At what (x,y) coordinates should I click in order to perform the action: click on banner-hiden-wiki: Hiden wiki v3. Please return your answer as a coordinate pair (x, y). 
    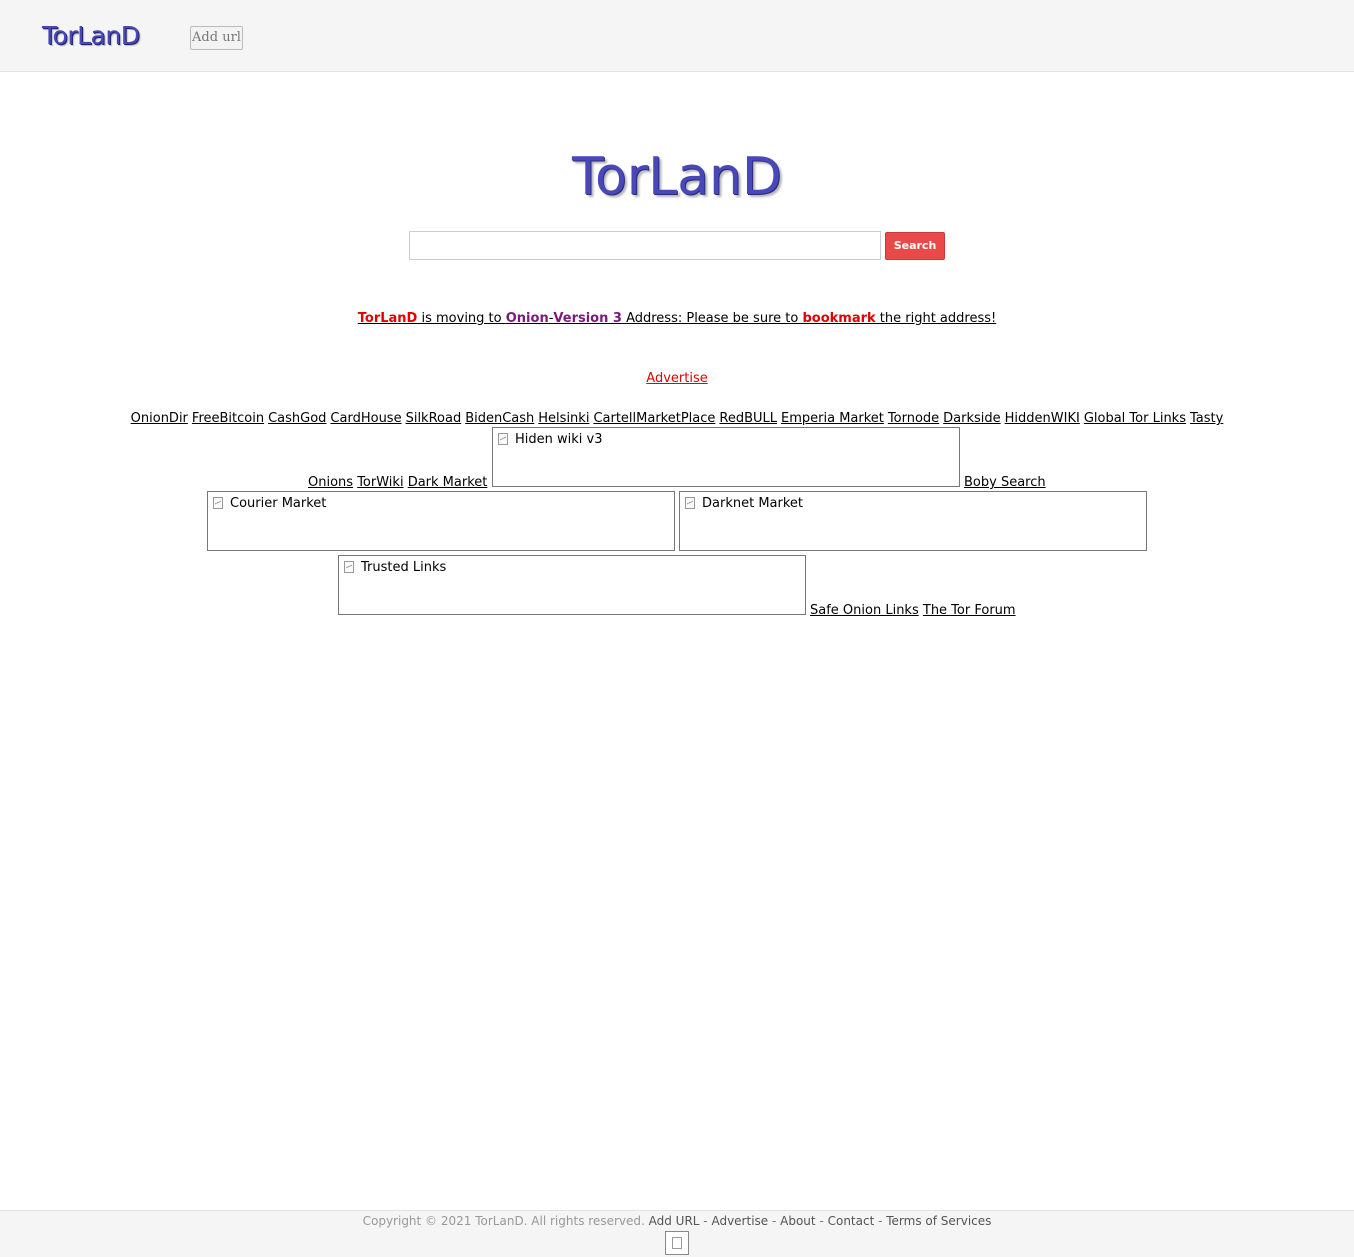
    Looking at the image, I should click on (726, 457).